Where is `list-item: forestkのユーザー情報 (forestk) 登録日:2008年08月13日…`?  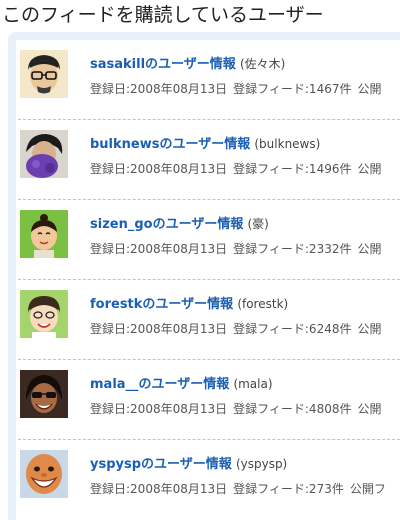
list-item: forestkのユーザー情報 (forestk) 登録日:2008年08月13日… is located at coordinates (208, 320).